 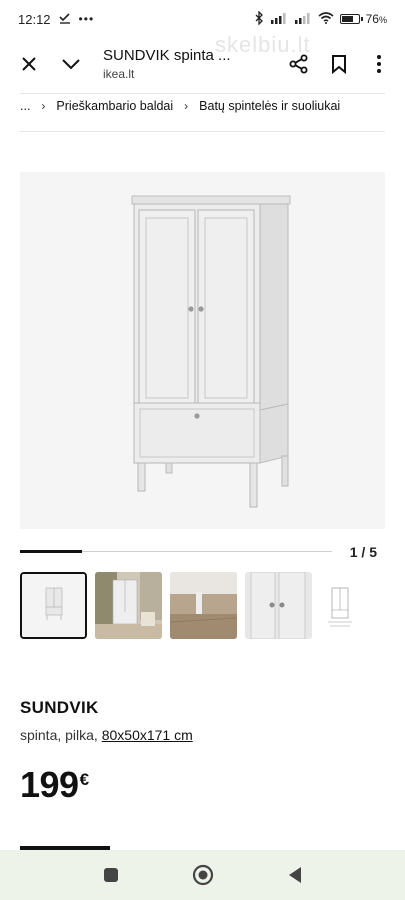 I want to click on gallery-progress-fill, so click(x=51, y=551).